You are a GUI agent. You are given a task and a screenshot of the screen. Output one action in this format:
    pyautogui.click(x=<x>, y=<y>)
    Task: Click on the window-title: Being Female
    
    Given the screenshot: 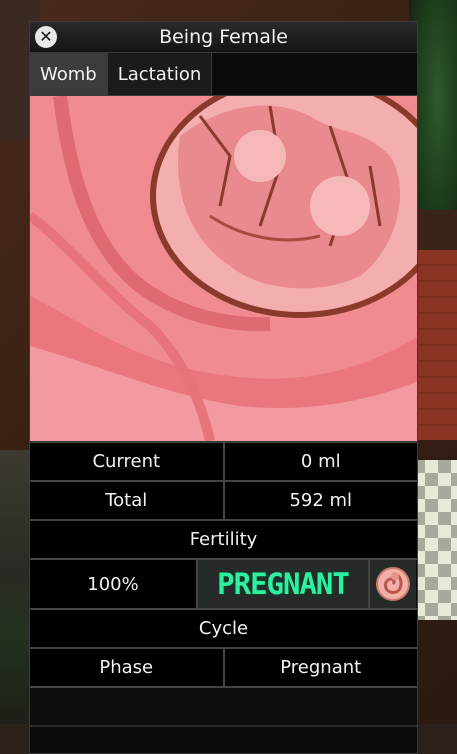 What is the action you would take?
    pyautogui.click(x=223, y=37)
    